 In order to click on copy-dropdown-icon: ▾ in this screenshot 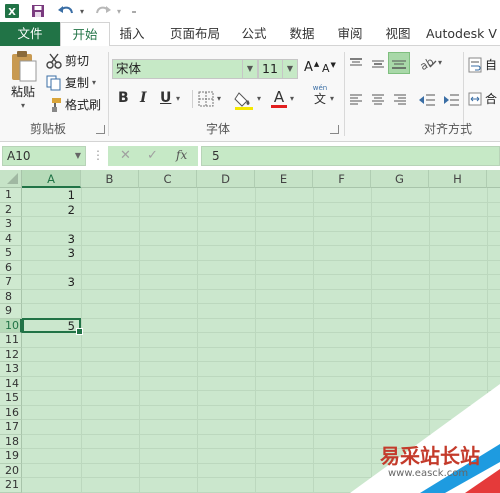, I will do `click(94, 82)`.